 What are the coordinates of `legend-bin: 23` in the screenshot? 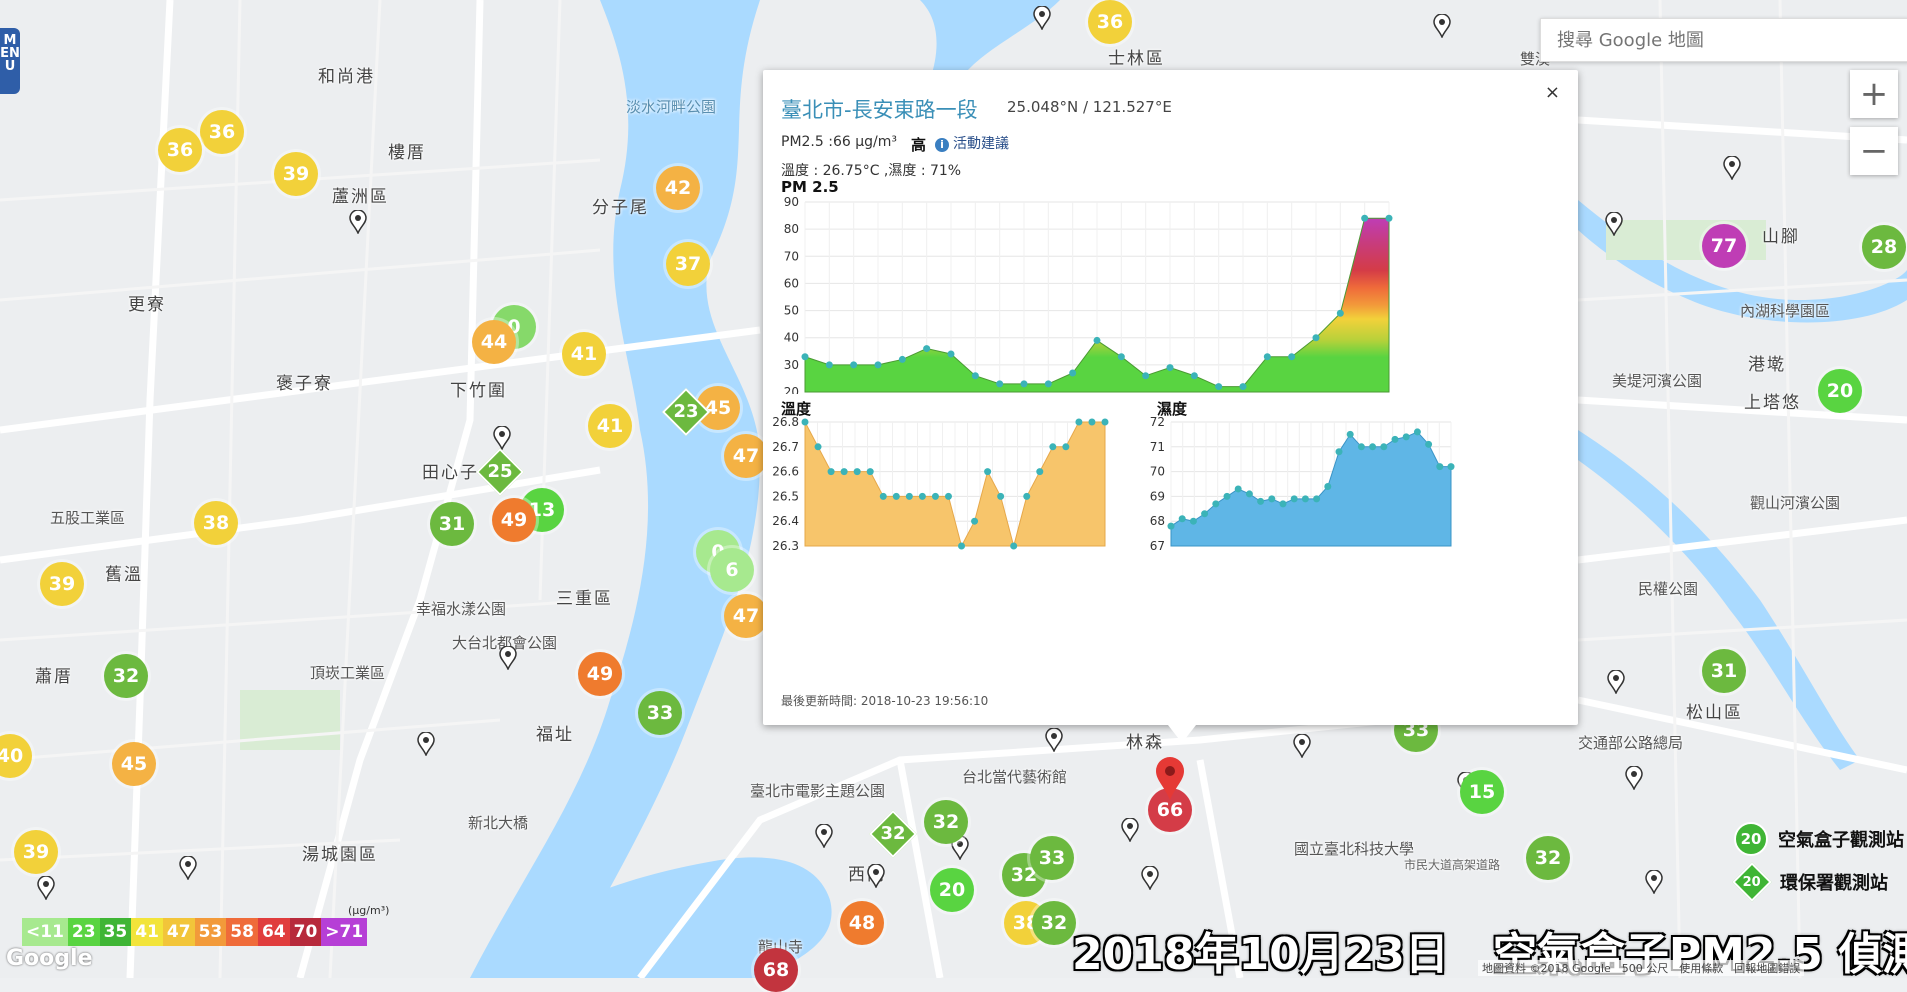 It's located at (83, 932).